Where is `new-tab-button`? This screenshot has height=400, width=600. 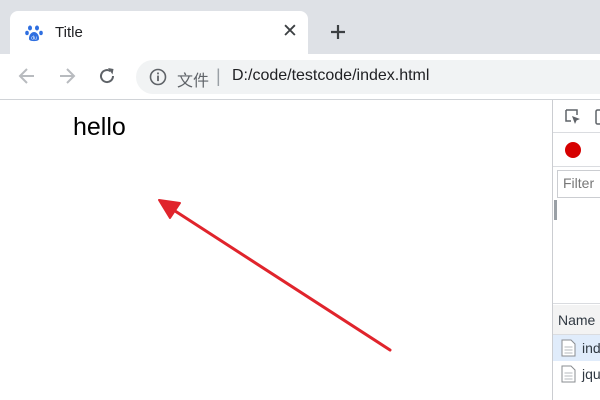
new-tab-button is located at coordinates (338, 32).